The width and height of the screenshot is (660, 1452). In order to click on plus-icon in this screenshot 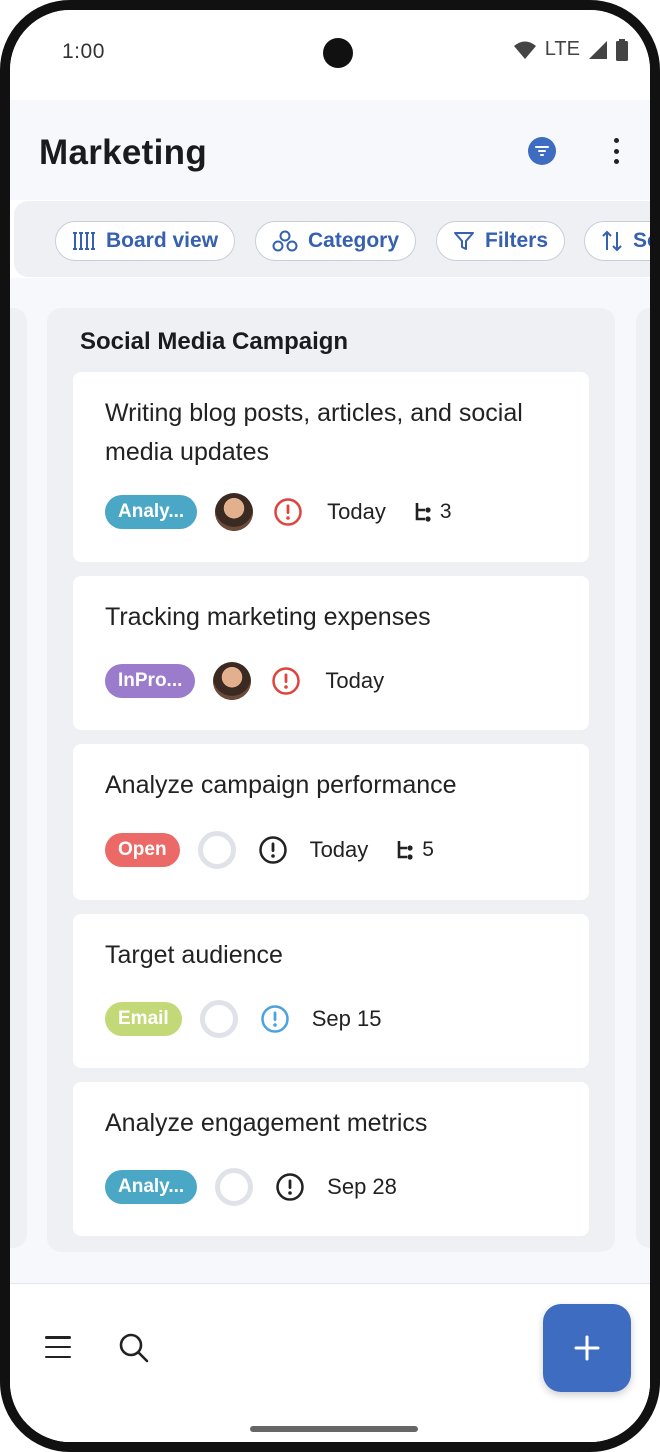, I will do `click(587, 1348)`.